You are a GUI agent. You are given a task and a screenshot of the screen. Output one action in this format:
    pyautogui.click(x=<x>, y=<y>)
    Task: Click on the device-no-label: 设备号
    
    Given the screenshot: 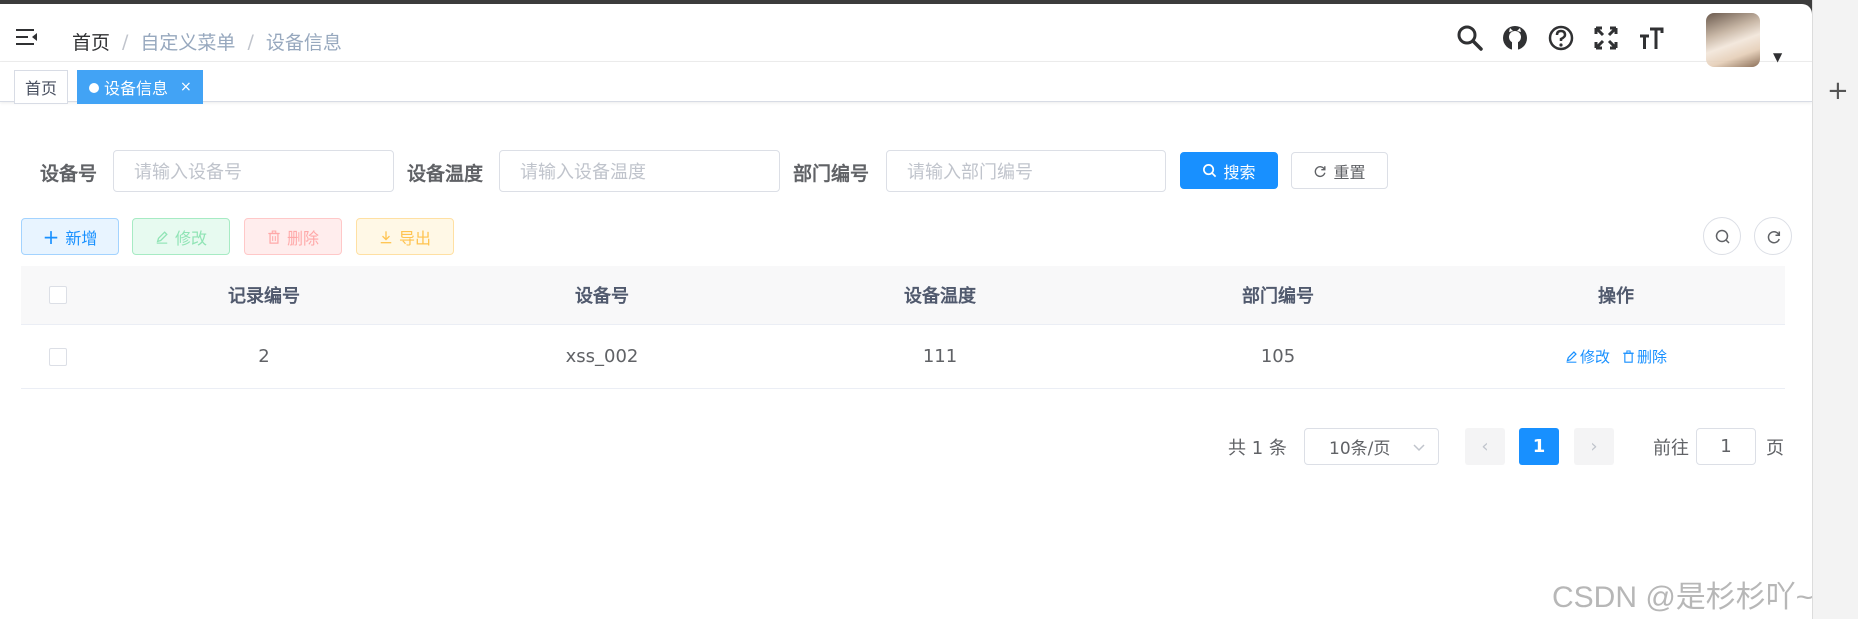 What is the action you would take?
    pyautogui.click(x=69, y=174)
    